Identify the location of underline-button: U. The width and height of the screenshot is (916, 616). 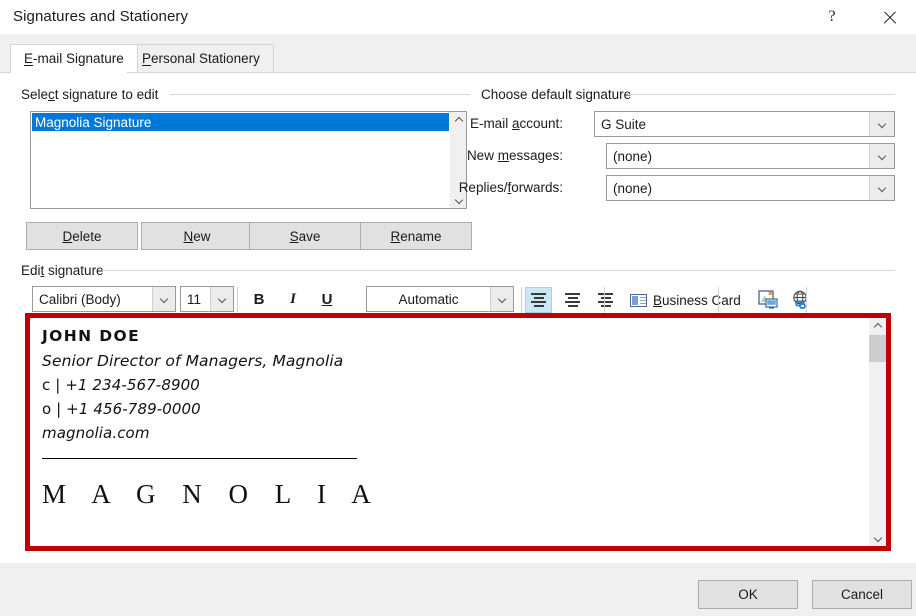
(327, 299).